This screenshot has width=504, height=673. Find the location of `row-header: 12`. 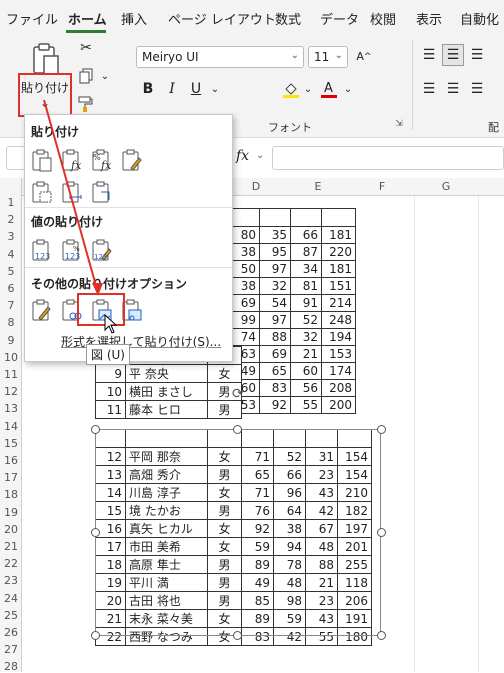

row-header: 12 is located at coordinates (11, 391).